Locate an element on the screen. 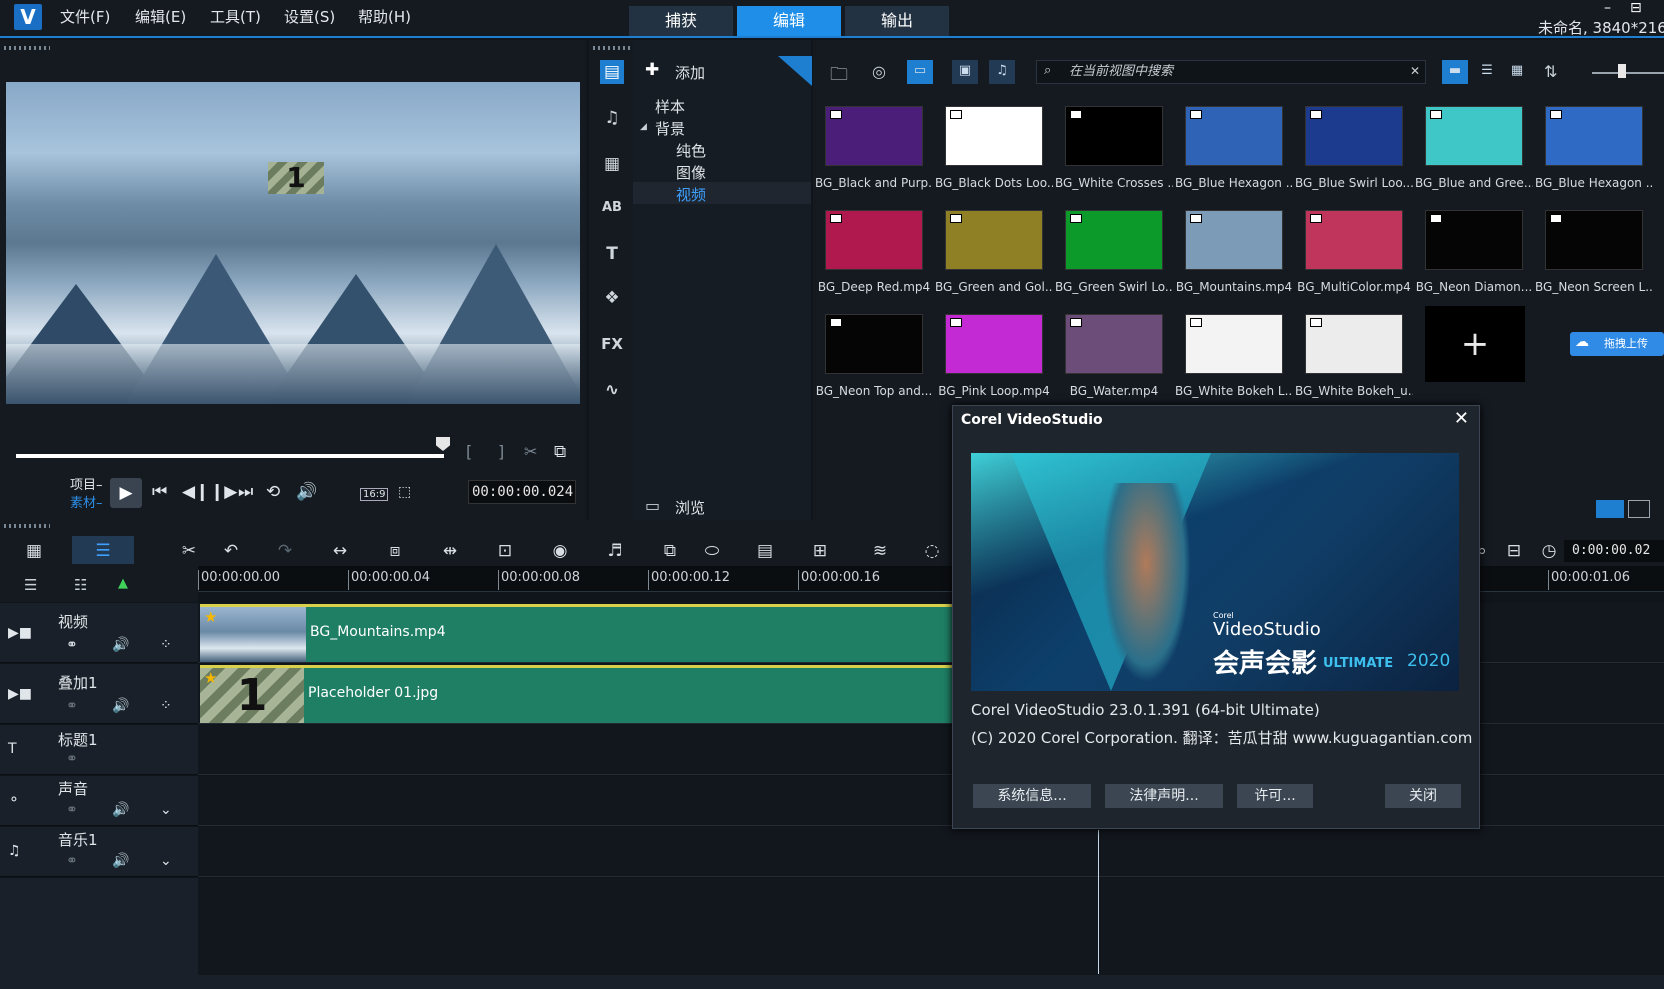 The image size is (1664, 989). timeline-empty-area is located at coordinates (931, 926).